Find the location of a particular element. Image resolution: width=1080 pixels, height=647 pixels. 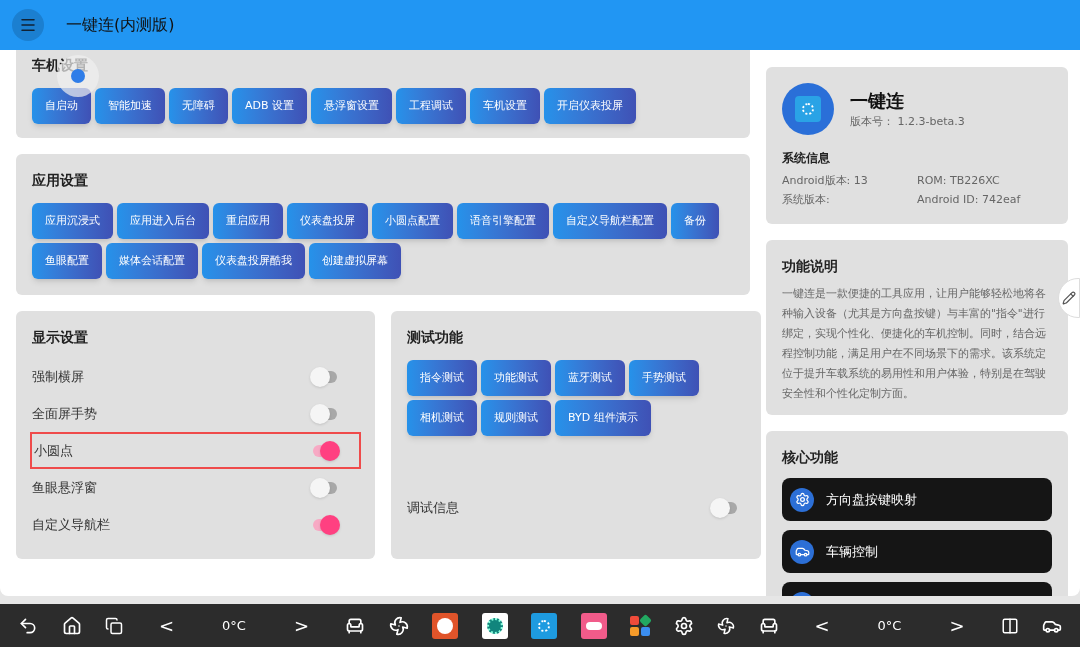

home-icon is located at coordinates (71, 625).